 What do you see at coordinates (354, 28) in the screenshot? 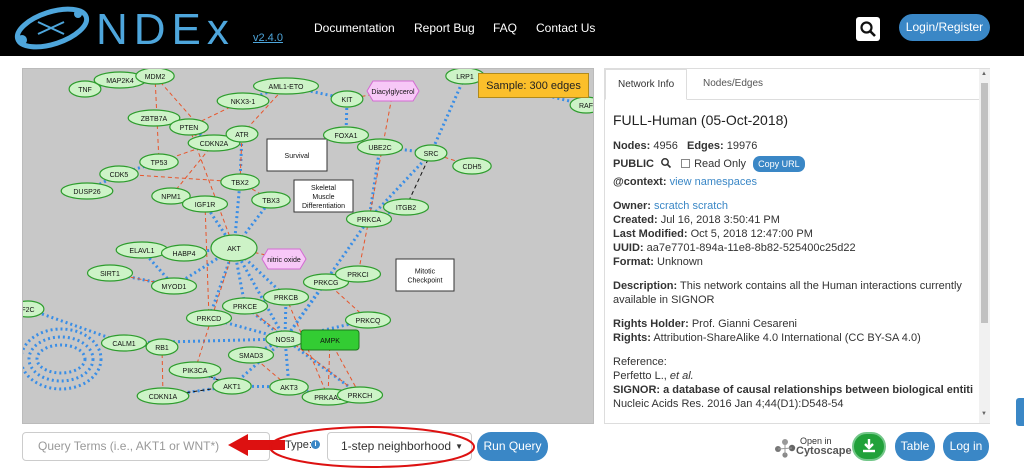
I see `nav-documentation: Documentation` at bounding box center [354, 28].